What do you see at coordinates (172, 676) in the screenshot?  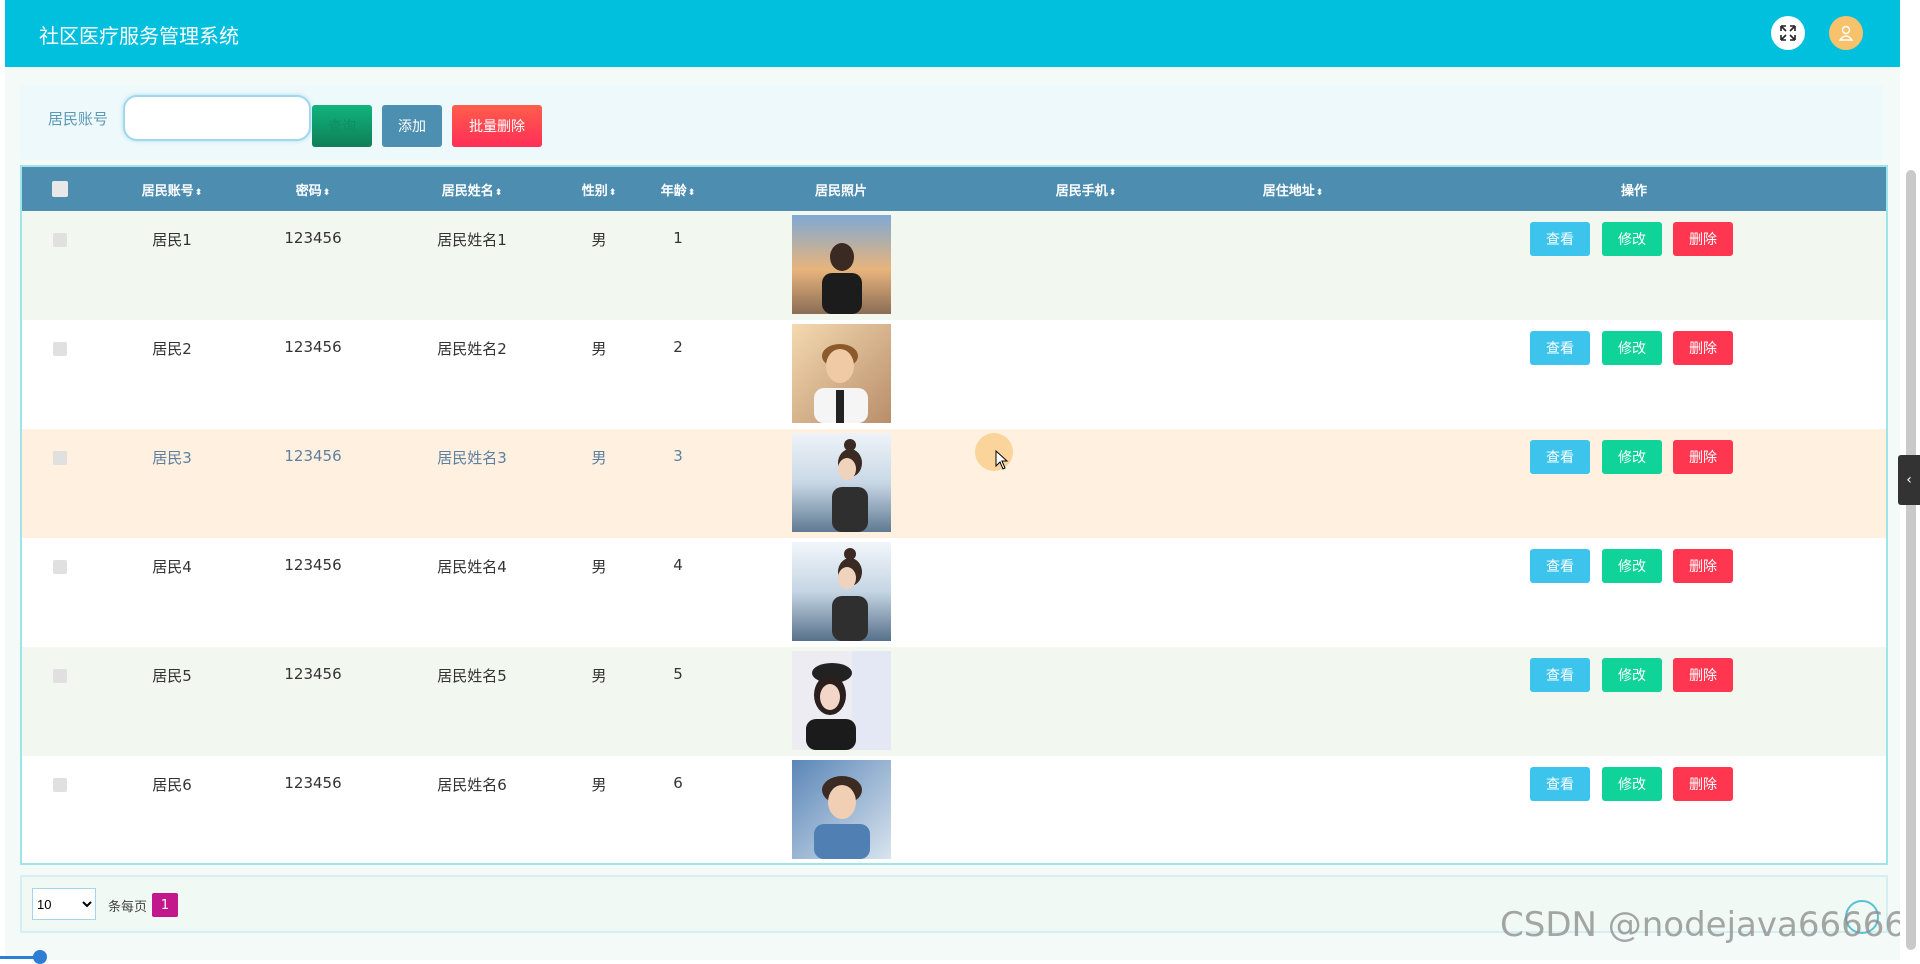 I see `cell-account: 居民5` at bounding box center [172, 676].